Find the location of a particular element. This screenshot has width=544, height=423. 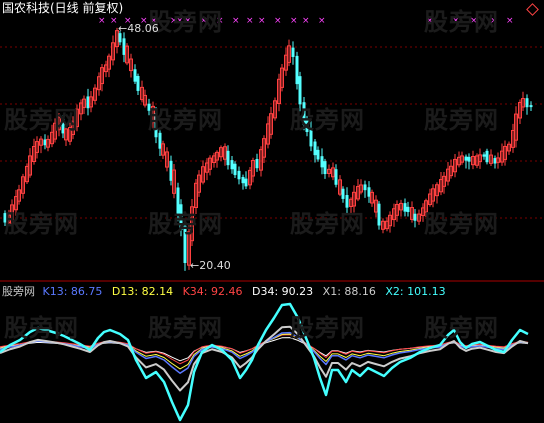

d13-line is located at coordinates (264, 351).